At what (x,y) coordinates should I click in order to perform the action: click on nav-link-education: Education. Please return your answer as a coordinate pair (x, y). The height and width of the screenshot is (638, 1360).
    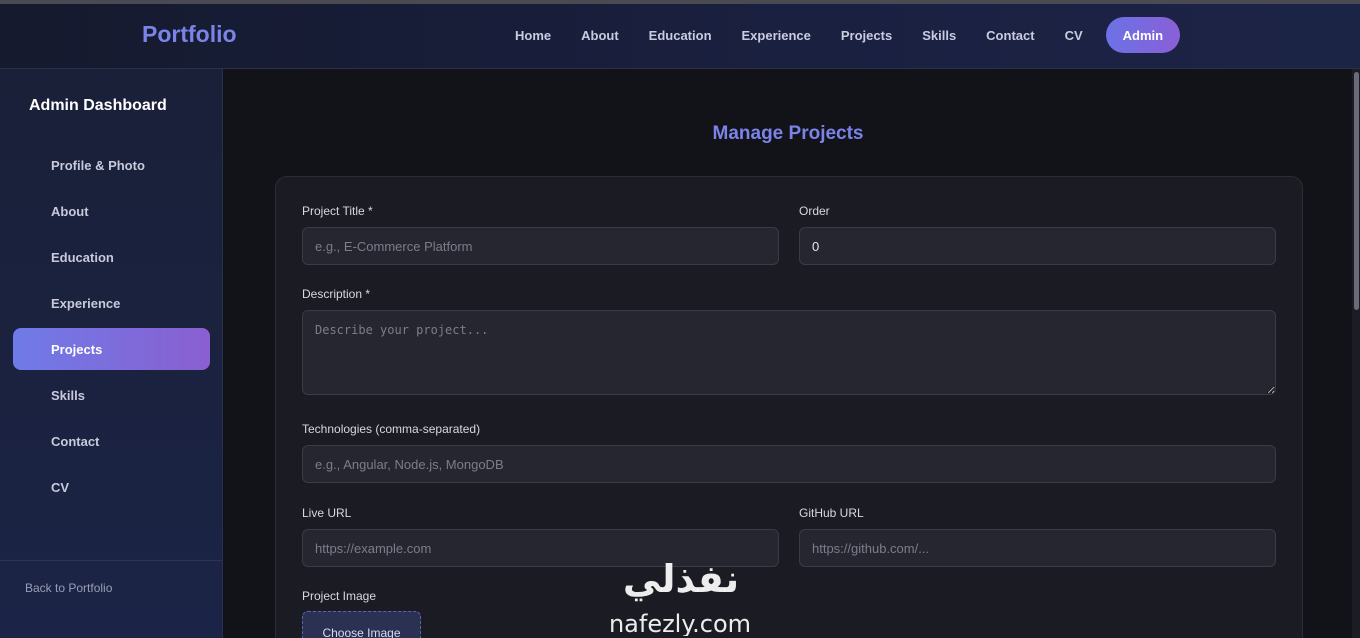
    Looking at the image, I should click on (680, 35).